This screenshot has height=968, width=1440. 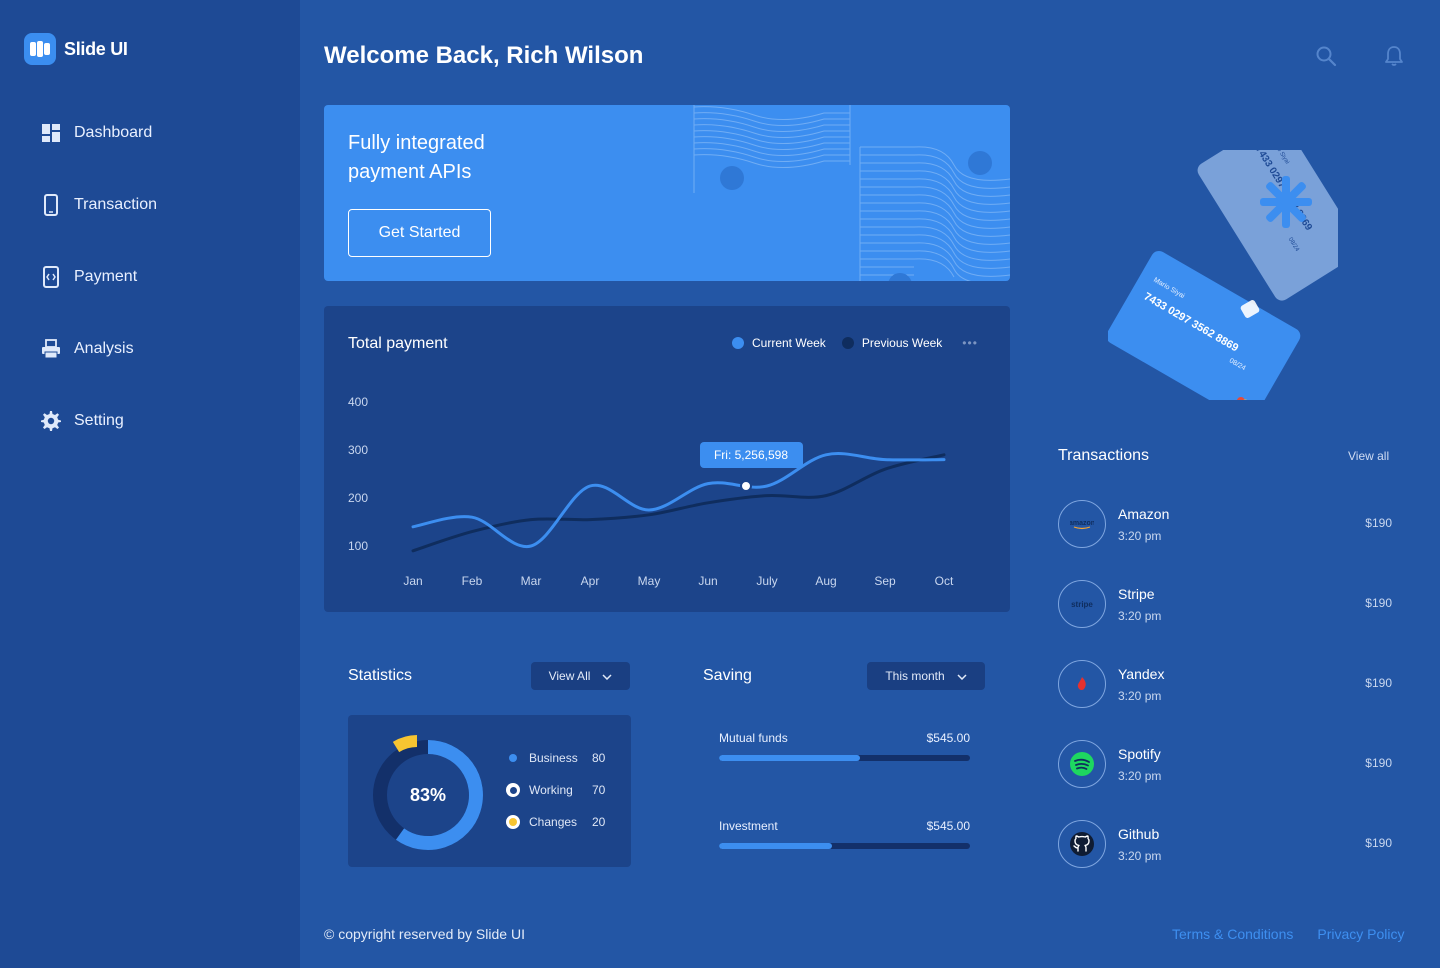 I want to click on saving-item-investment: Investment $545.00, so click(x=844, y=834).